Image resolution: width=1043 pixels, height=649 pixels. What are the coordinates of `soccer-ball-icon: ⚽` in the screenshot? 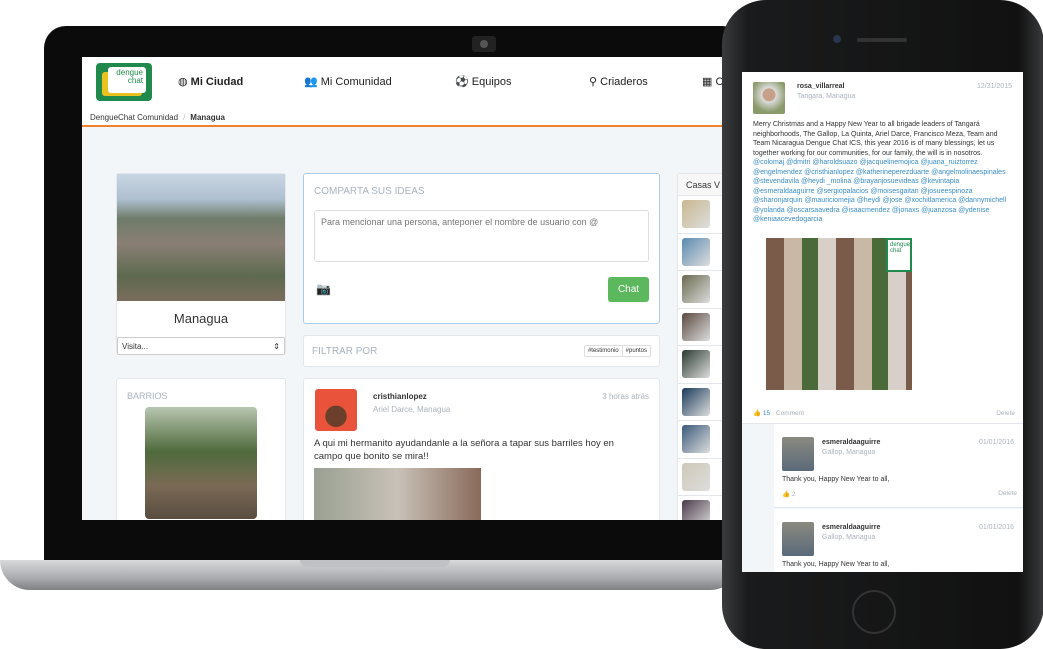 It's located at (463, 82).